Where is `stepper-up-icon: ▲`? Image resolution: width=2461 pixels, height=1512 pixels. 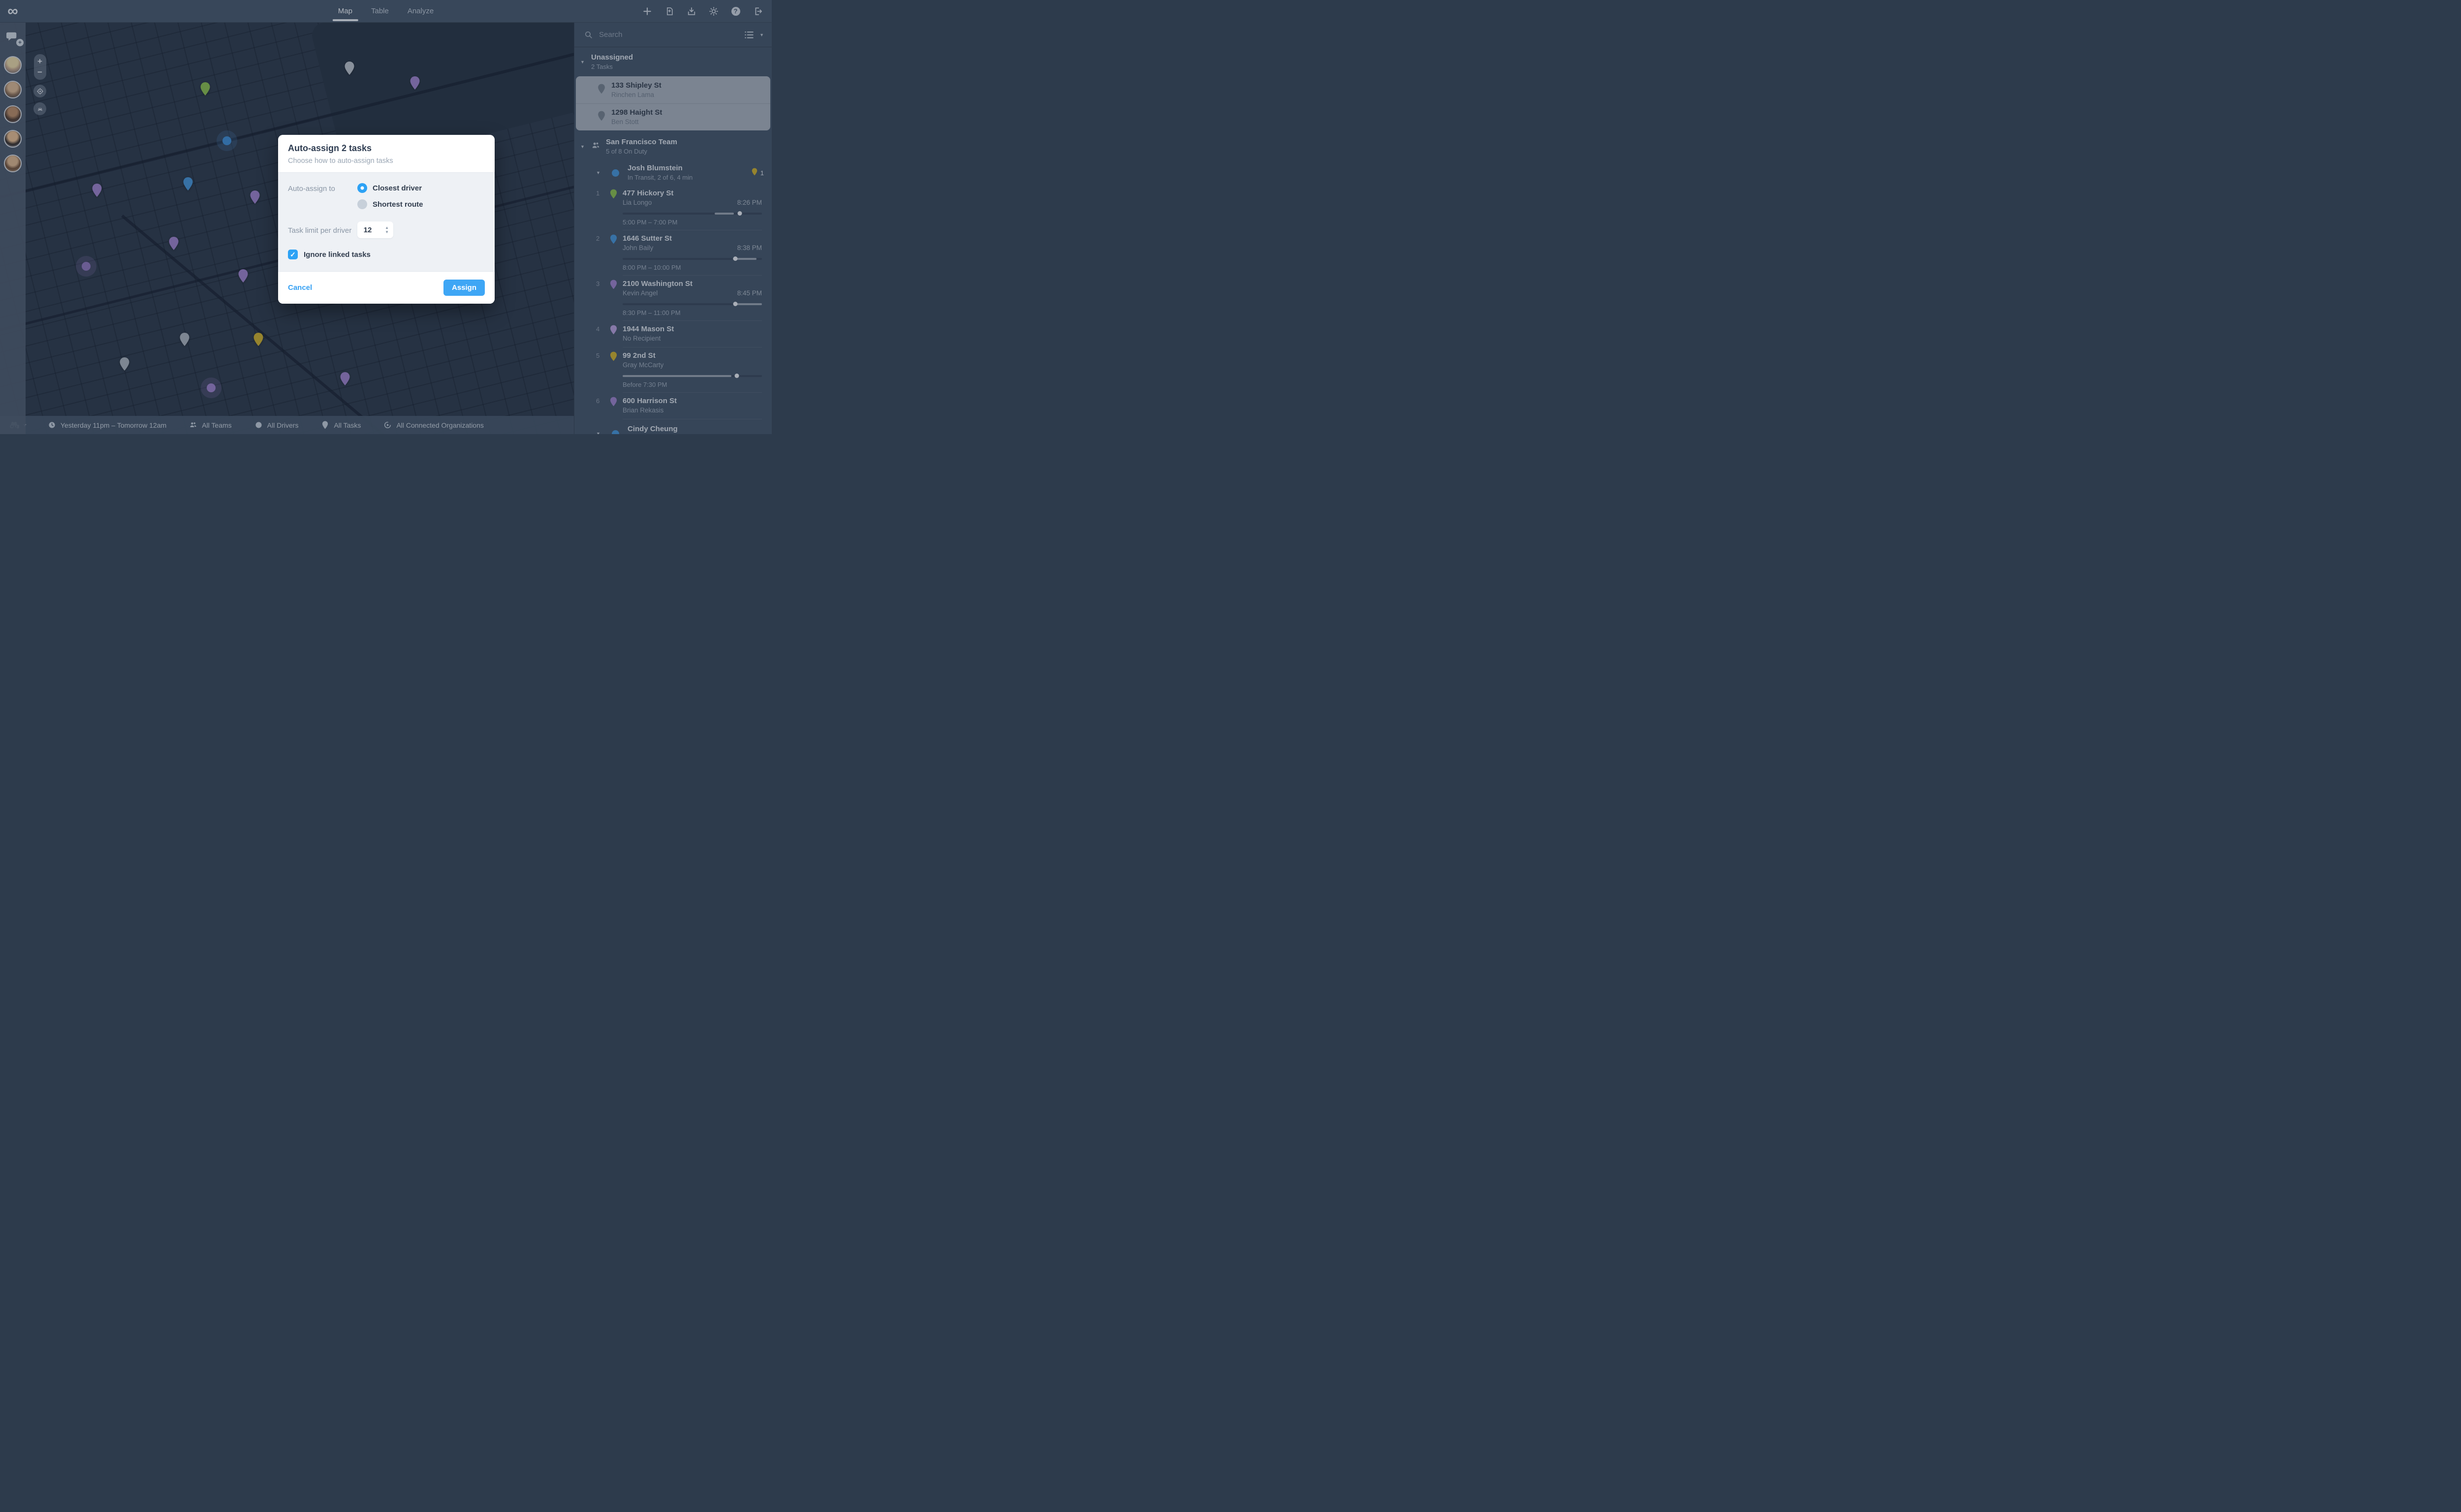
stepper-up-icon: ▲ is located at coordinates (387, 228).